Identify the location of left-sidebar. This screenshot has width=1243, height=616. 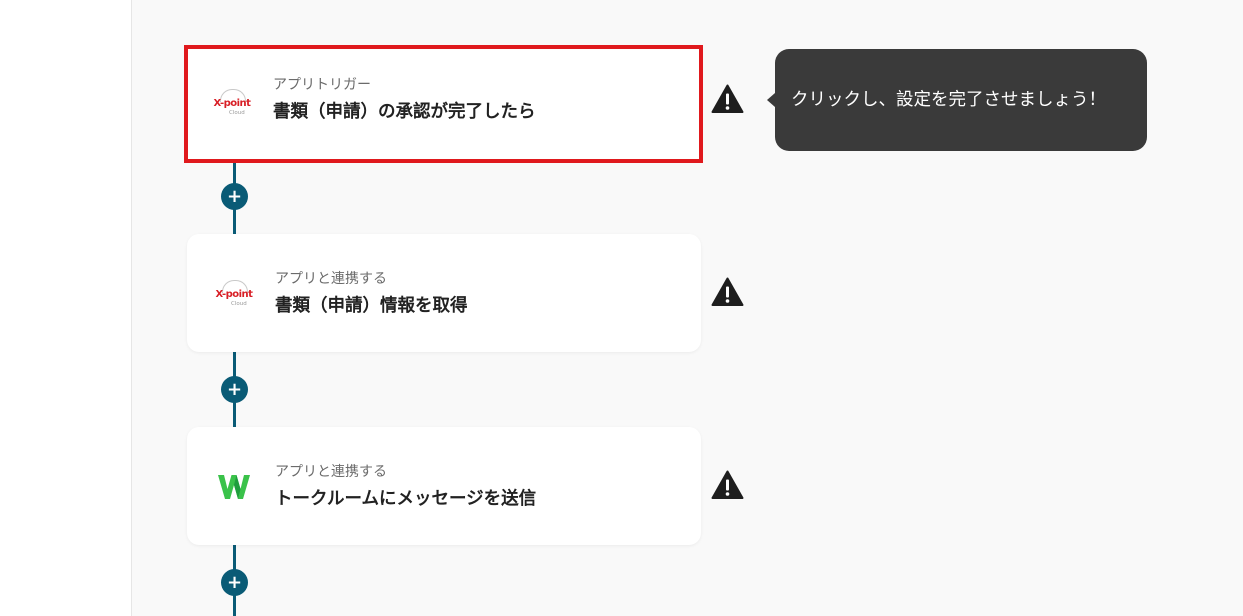
(66, 308).